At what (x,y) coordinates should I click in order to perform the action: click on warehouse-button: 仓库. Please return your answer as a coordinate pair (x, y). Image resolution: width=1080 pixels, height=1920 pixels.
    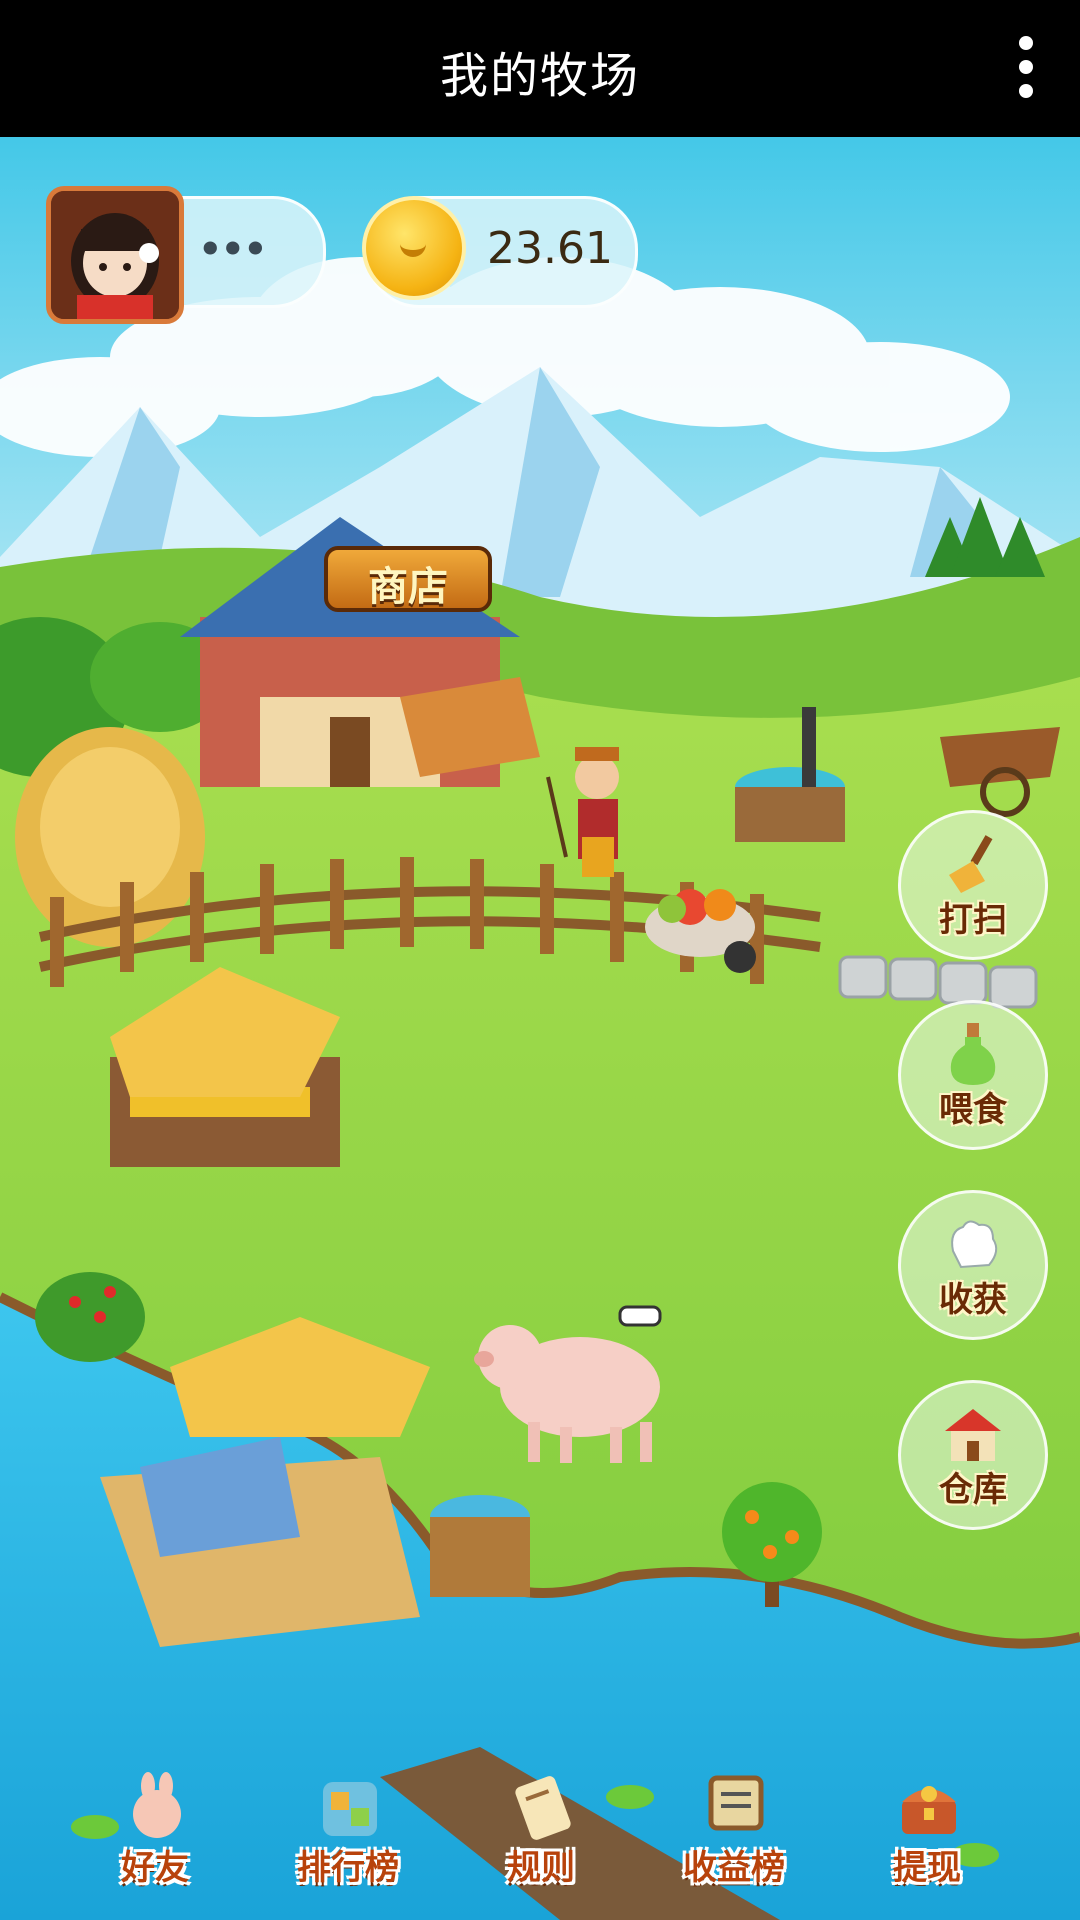
    Looking at the image, I should click on (973, 1455).